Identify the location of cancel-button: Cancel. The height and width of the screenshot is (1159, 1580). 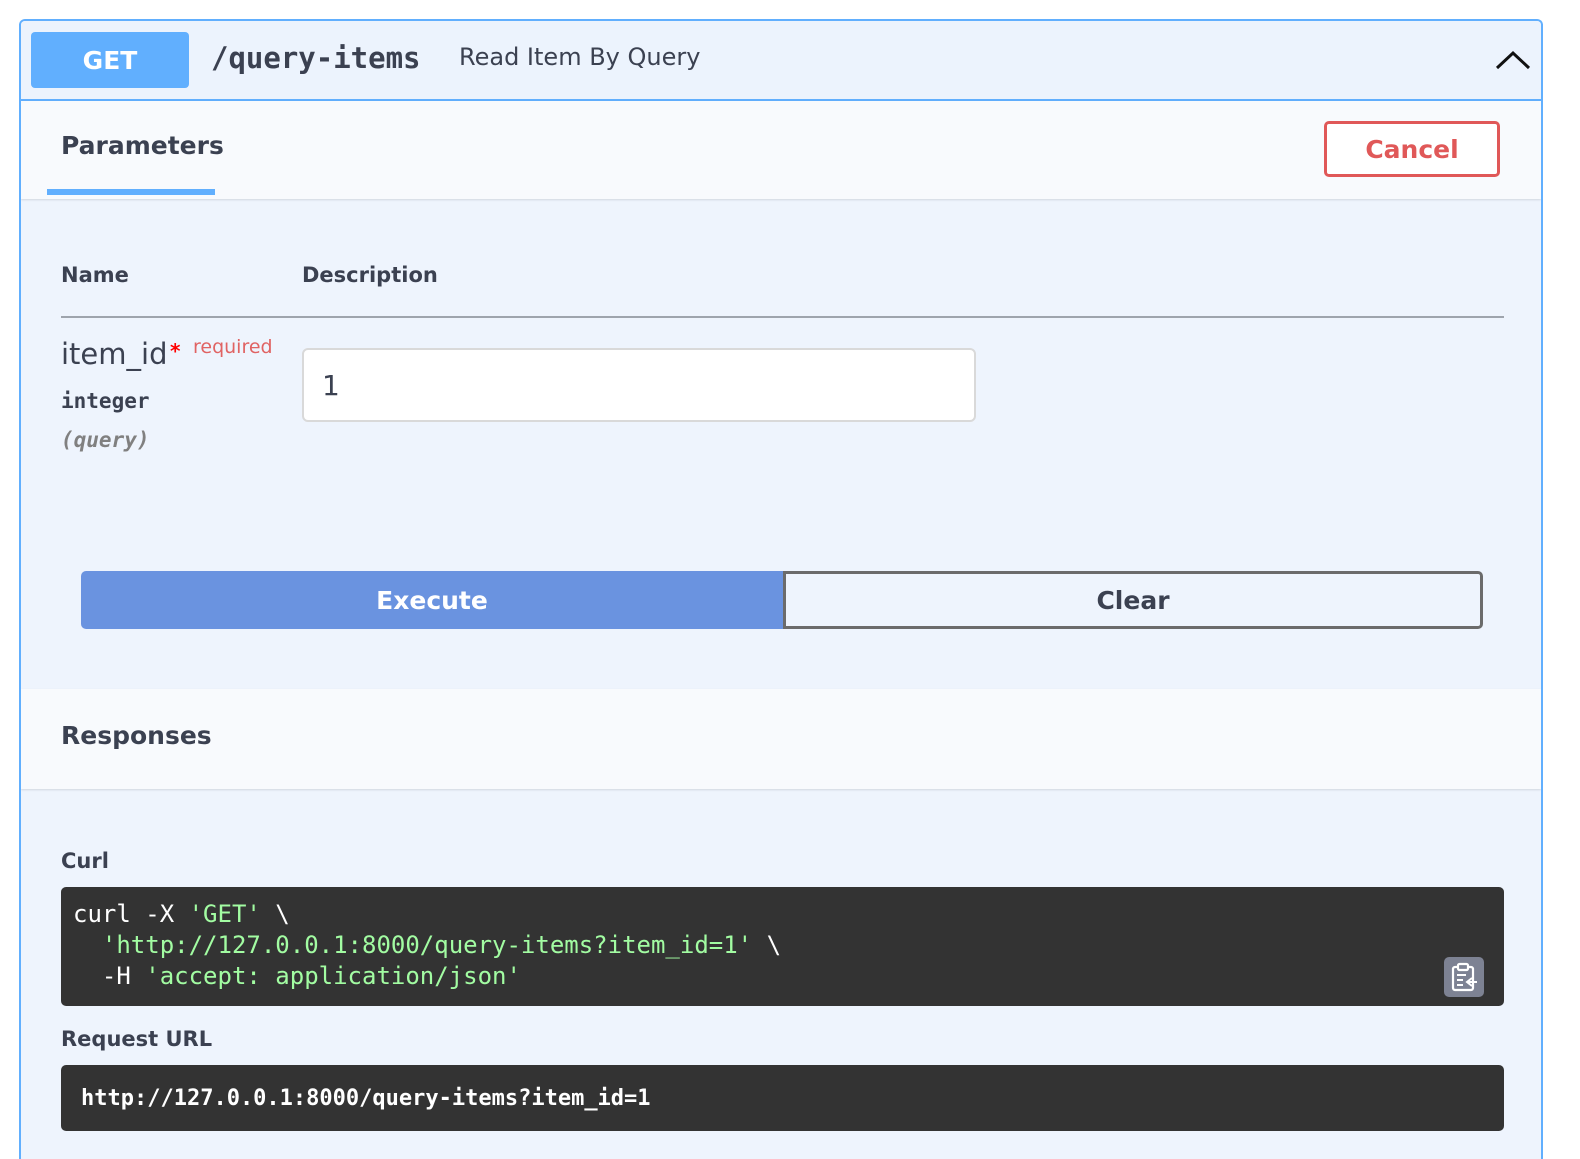
(1412, 149).